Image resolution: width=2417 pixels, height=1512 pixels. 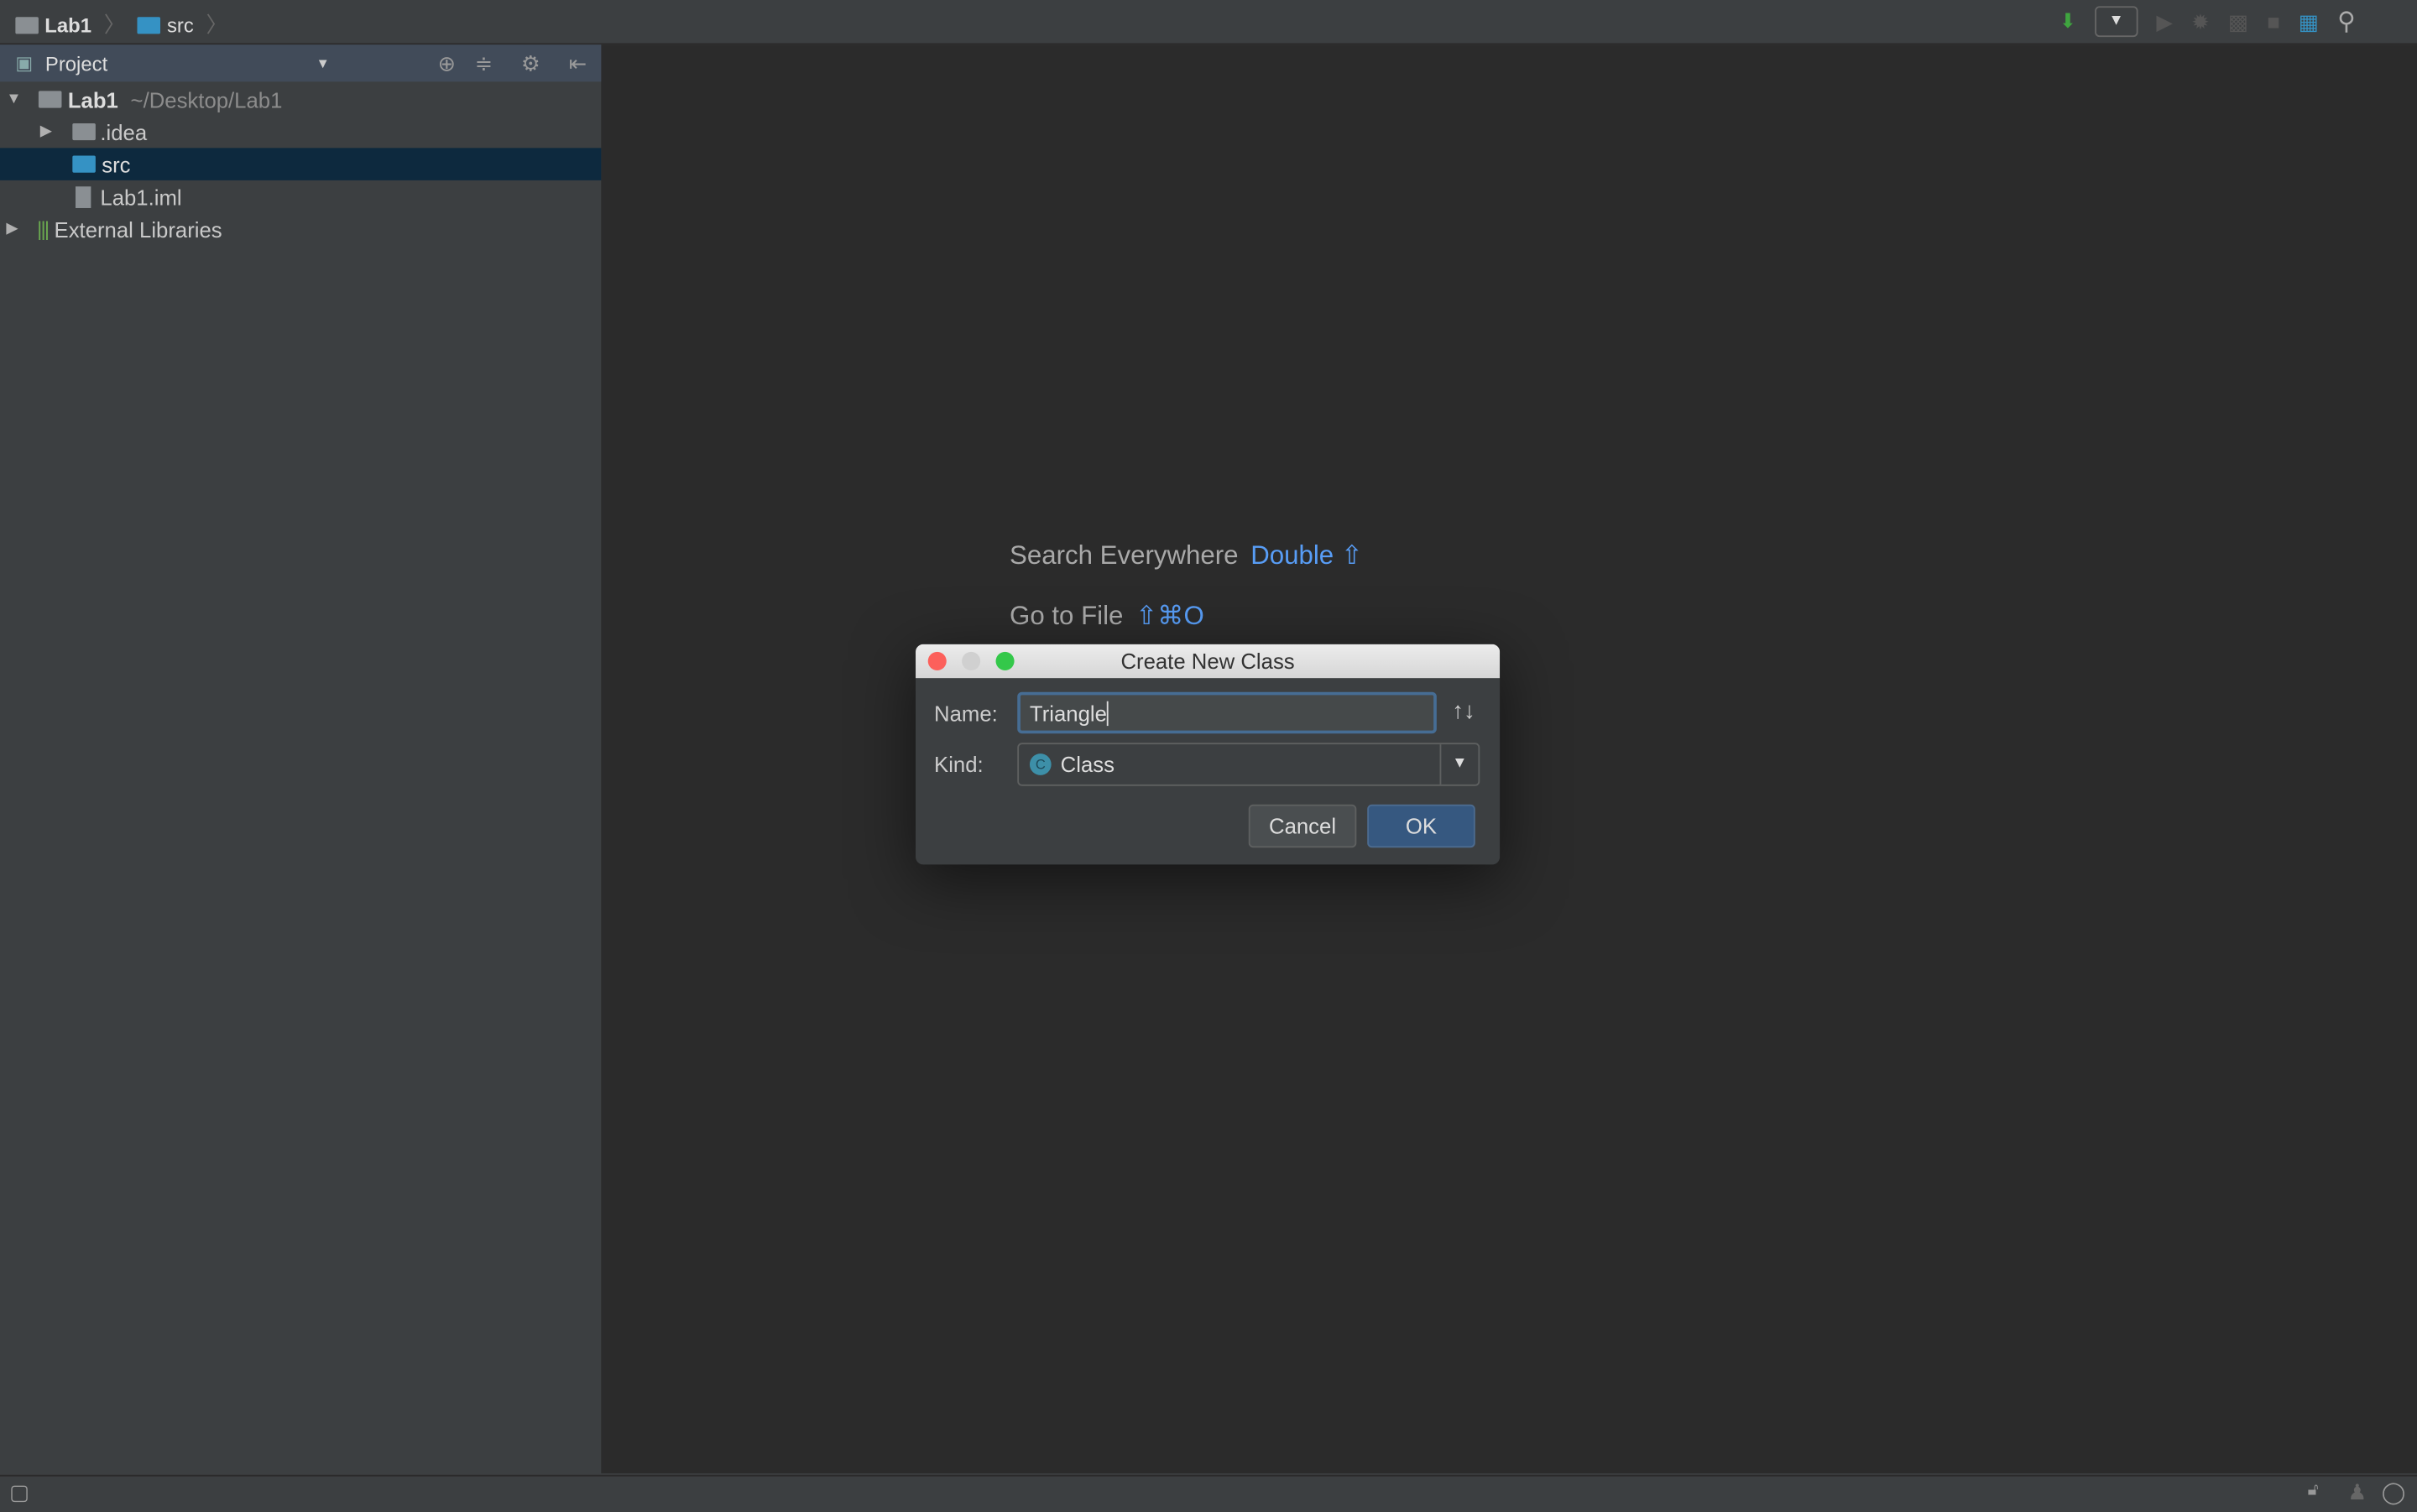 What do you see at coordinates (2346, 22) in the screenshot?
I see `search-icon: ⚲` at bounding box center [2346, 22].